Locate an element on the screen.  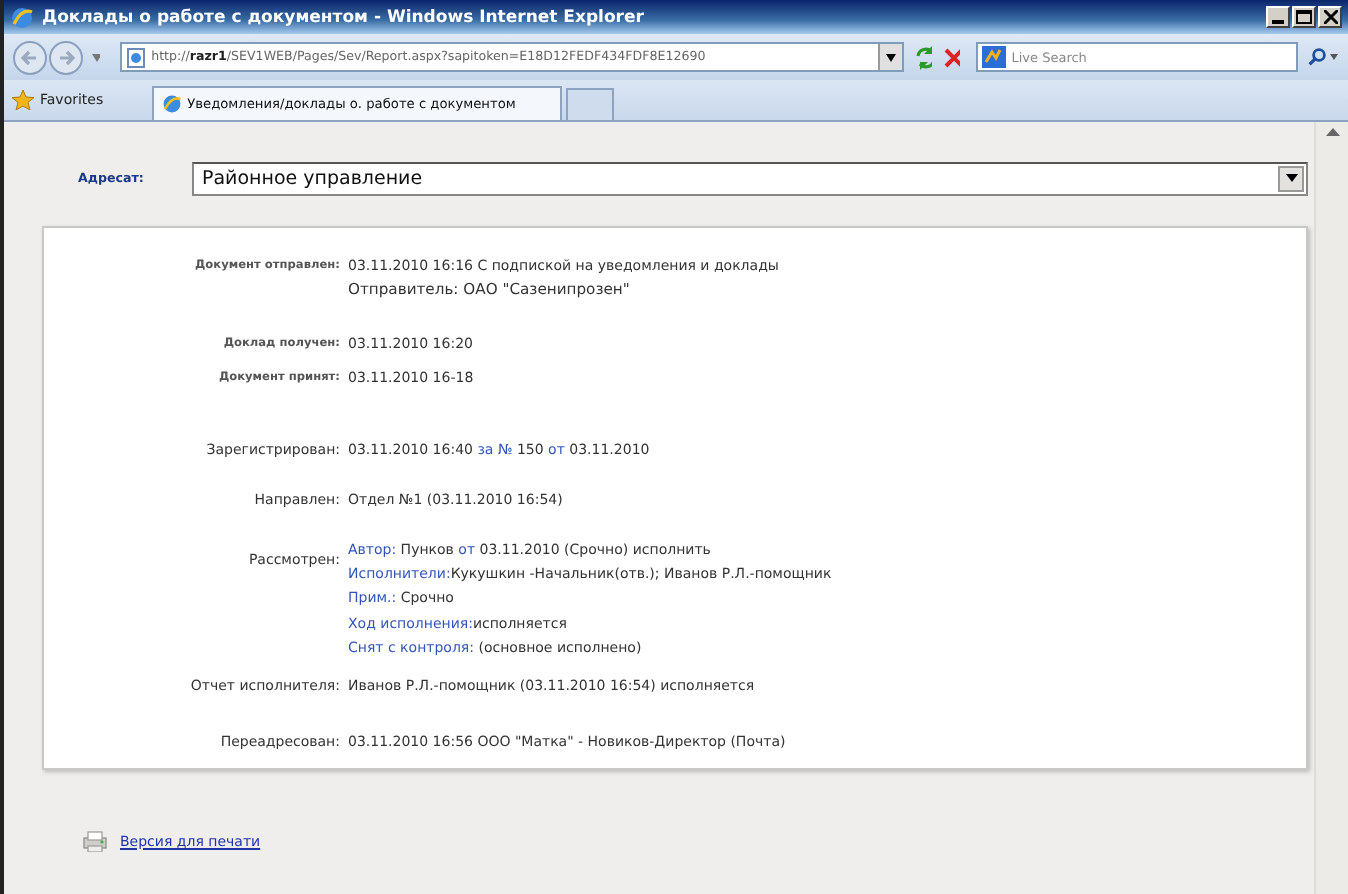
caret-icon is located at coordinates (1333, 57).